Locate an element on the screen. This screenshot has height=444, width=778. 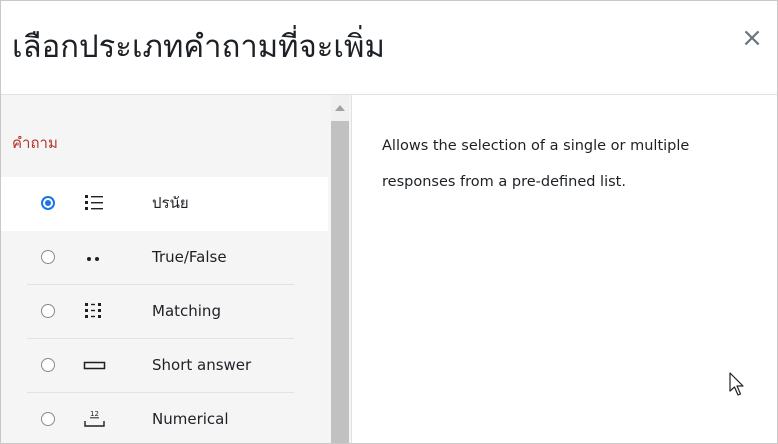
question-type-option-multichoice: ปรนัย is located at coordinates (164, 204).